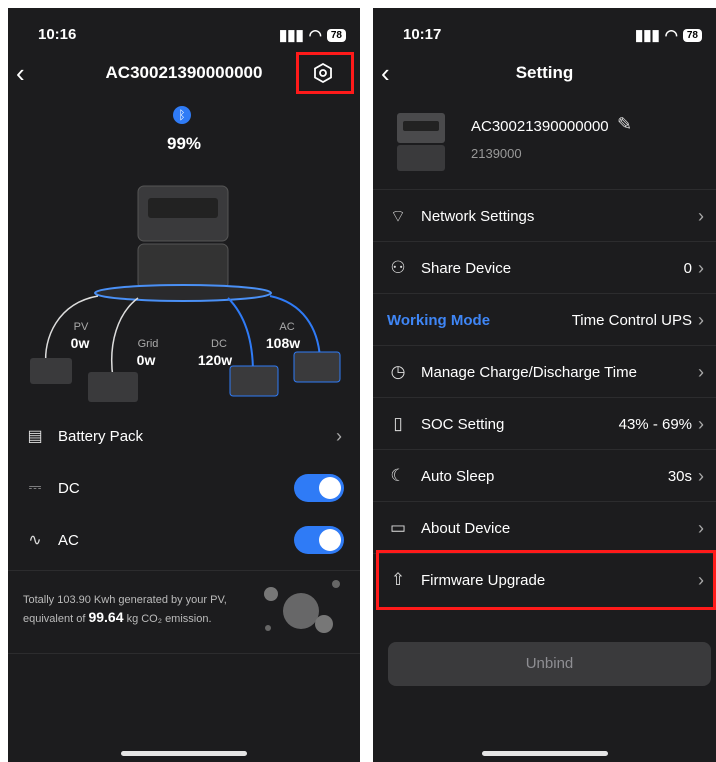  I want to click on settings-item-soc: ▯ SOC Setting 43% - 69% ›, so click(544, 423).